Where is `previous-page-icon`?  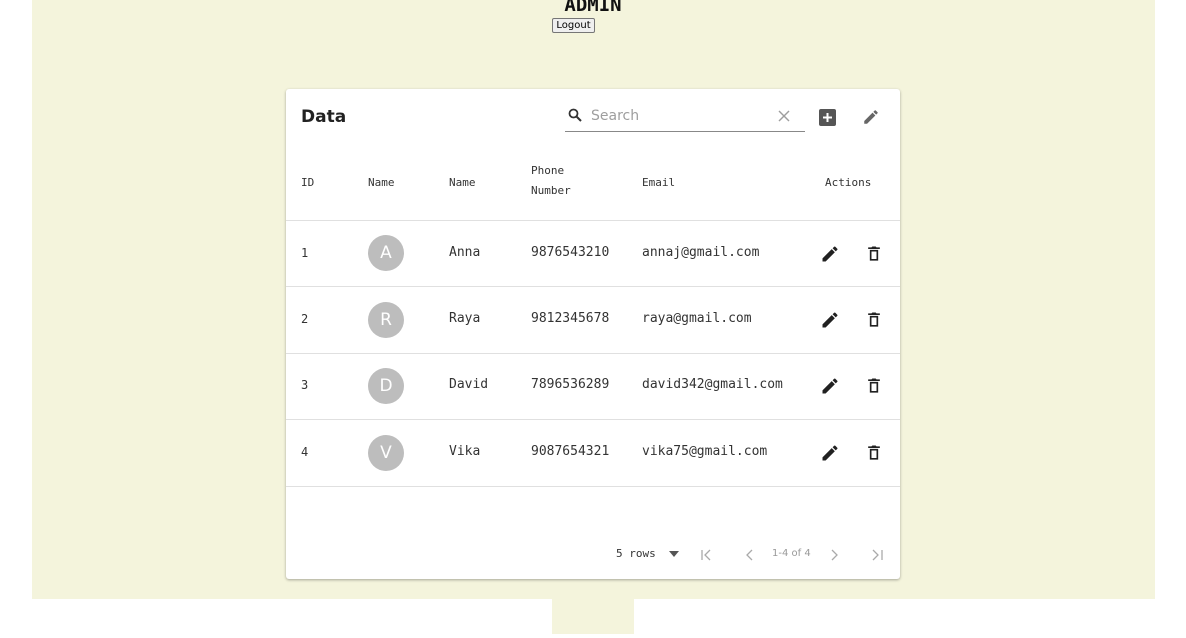 previous-page-icon is located at coordinates (750, 555).